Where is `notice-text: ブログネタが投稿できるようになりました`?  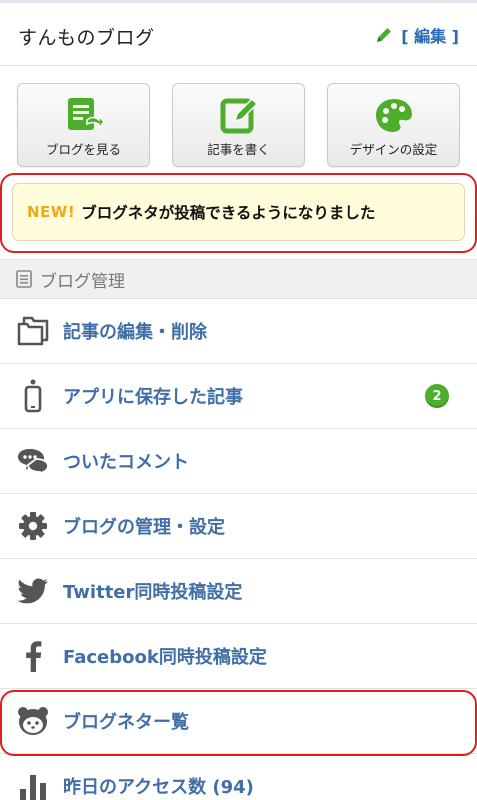
notice-text: ブログネタが投稿できるようになりました is located at coordinates (228, 213).